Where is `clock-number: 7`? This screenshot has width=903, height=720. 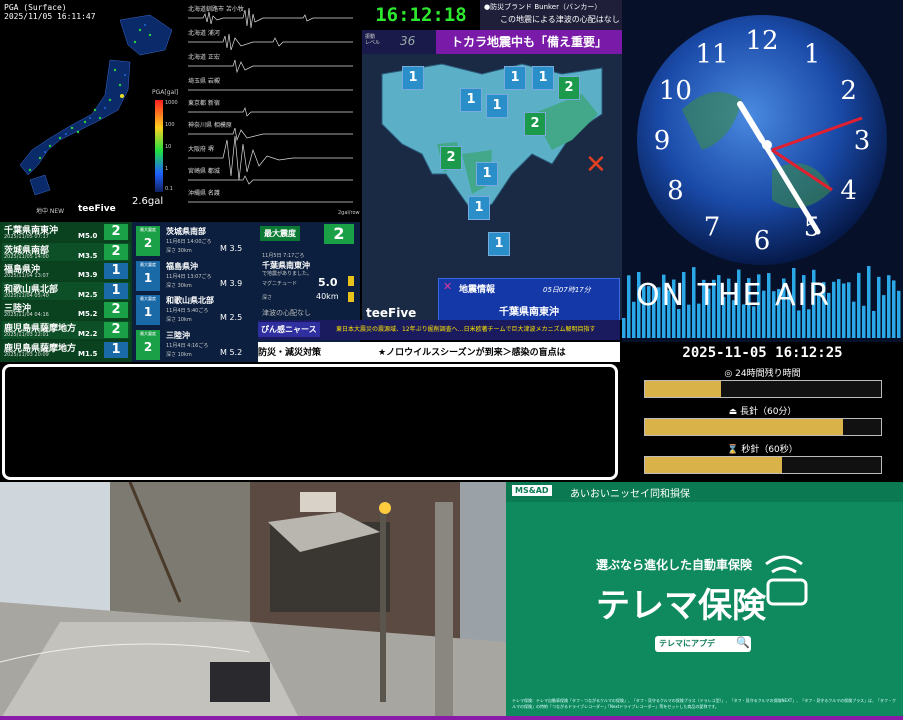
clock-number: 7 is located at coordinates (712, 228).